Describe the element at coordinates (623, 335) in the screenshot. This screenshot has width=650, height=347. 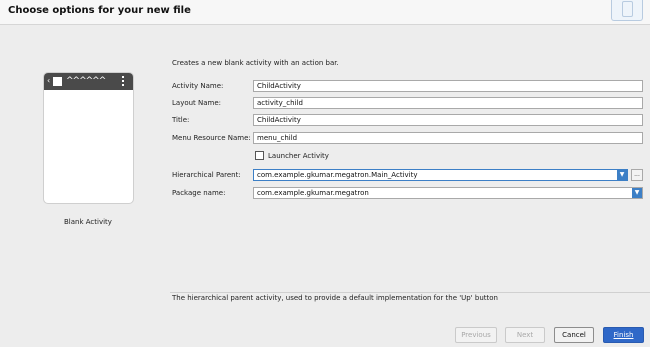
I see `finish-button: Finish` at that location.